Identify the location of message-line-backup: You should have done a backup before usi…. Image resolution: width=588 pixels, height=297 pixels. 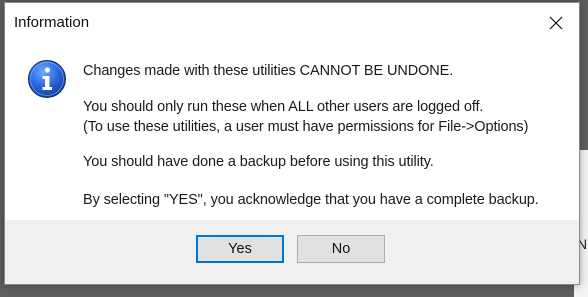
(258, 162).